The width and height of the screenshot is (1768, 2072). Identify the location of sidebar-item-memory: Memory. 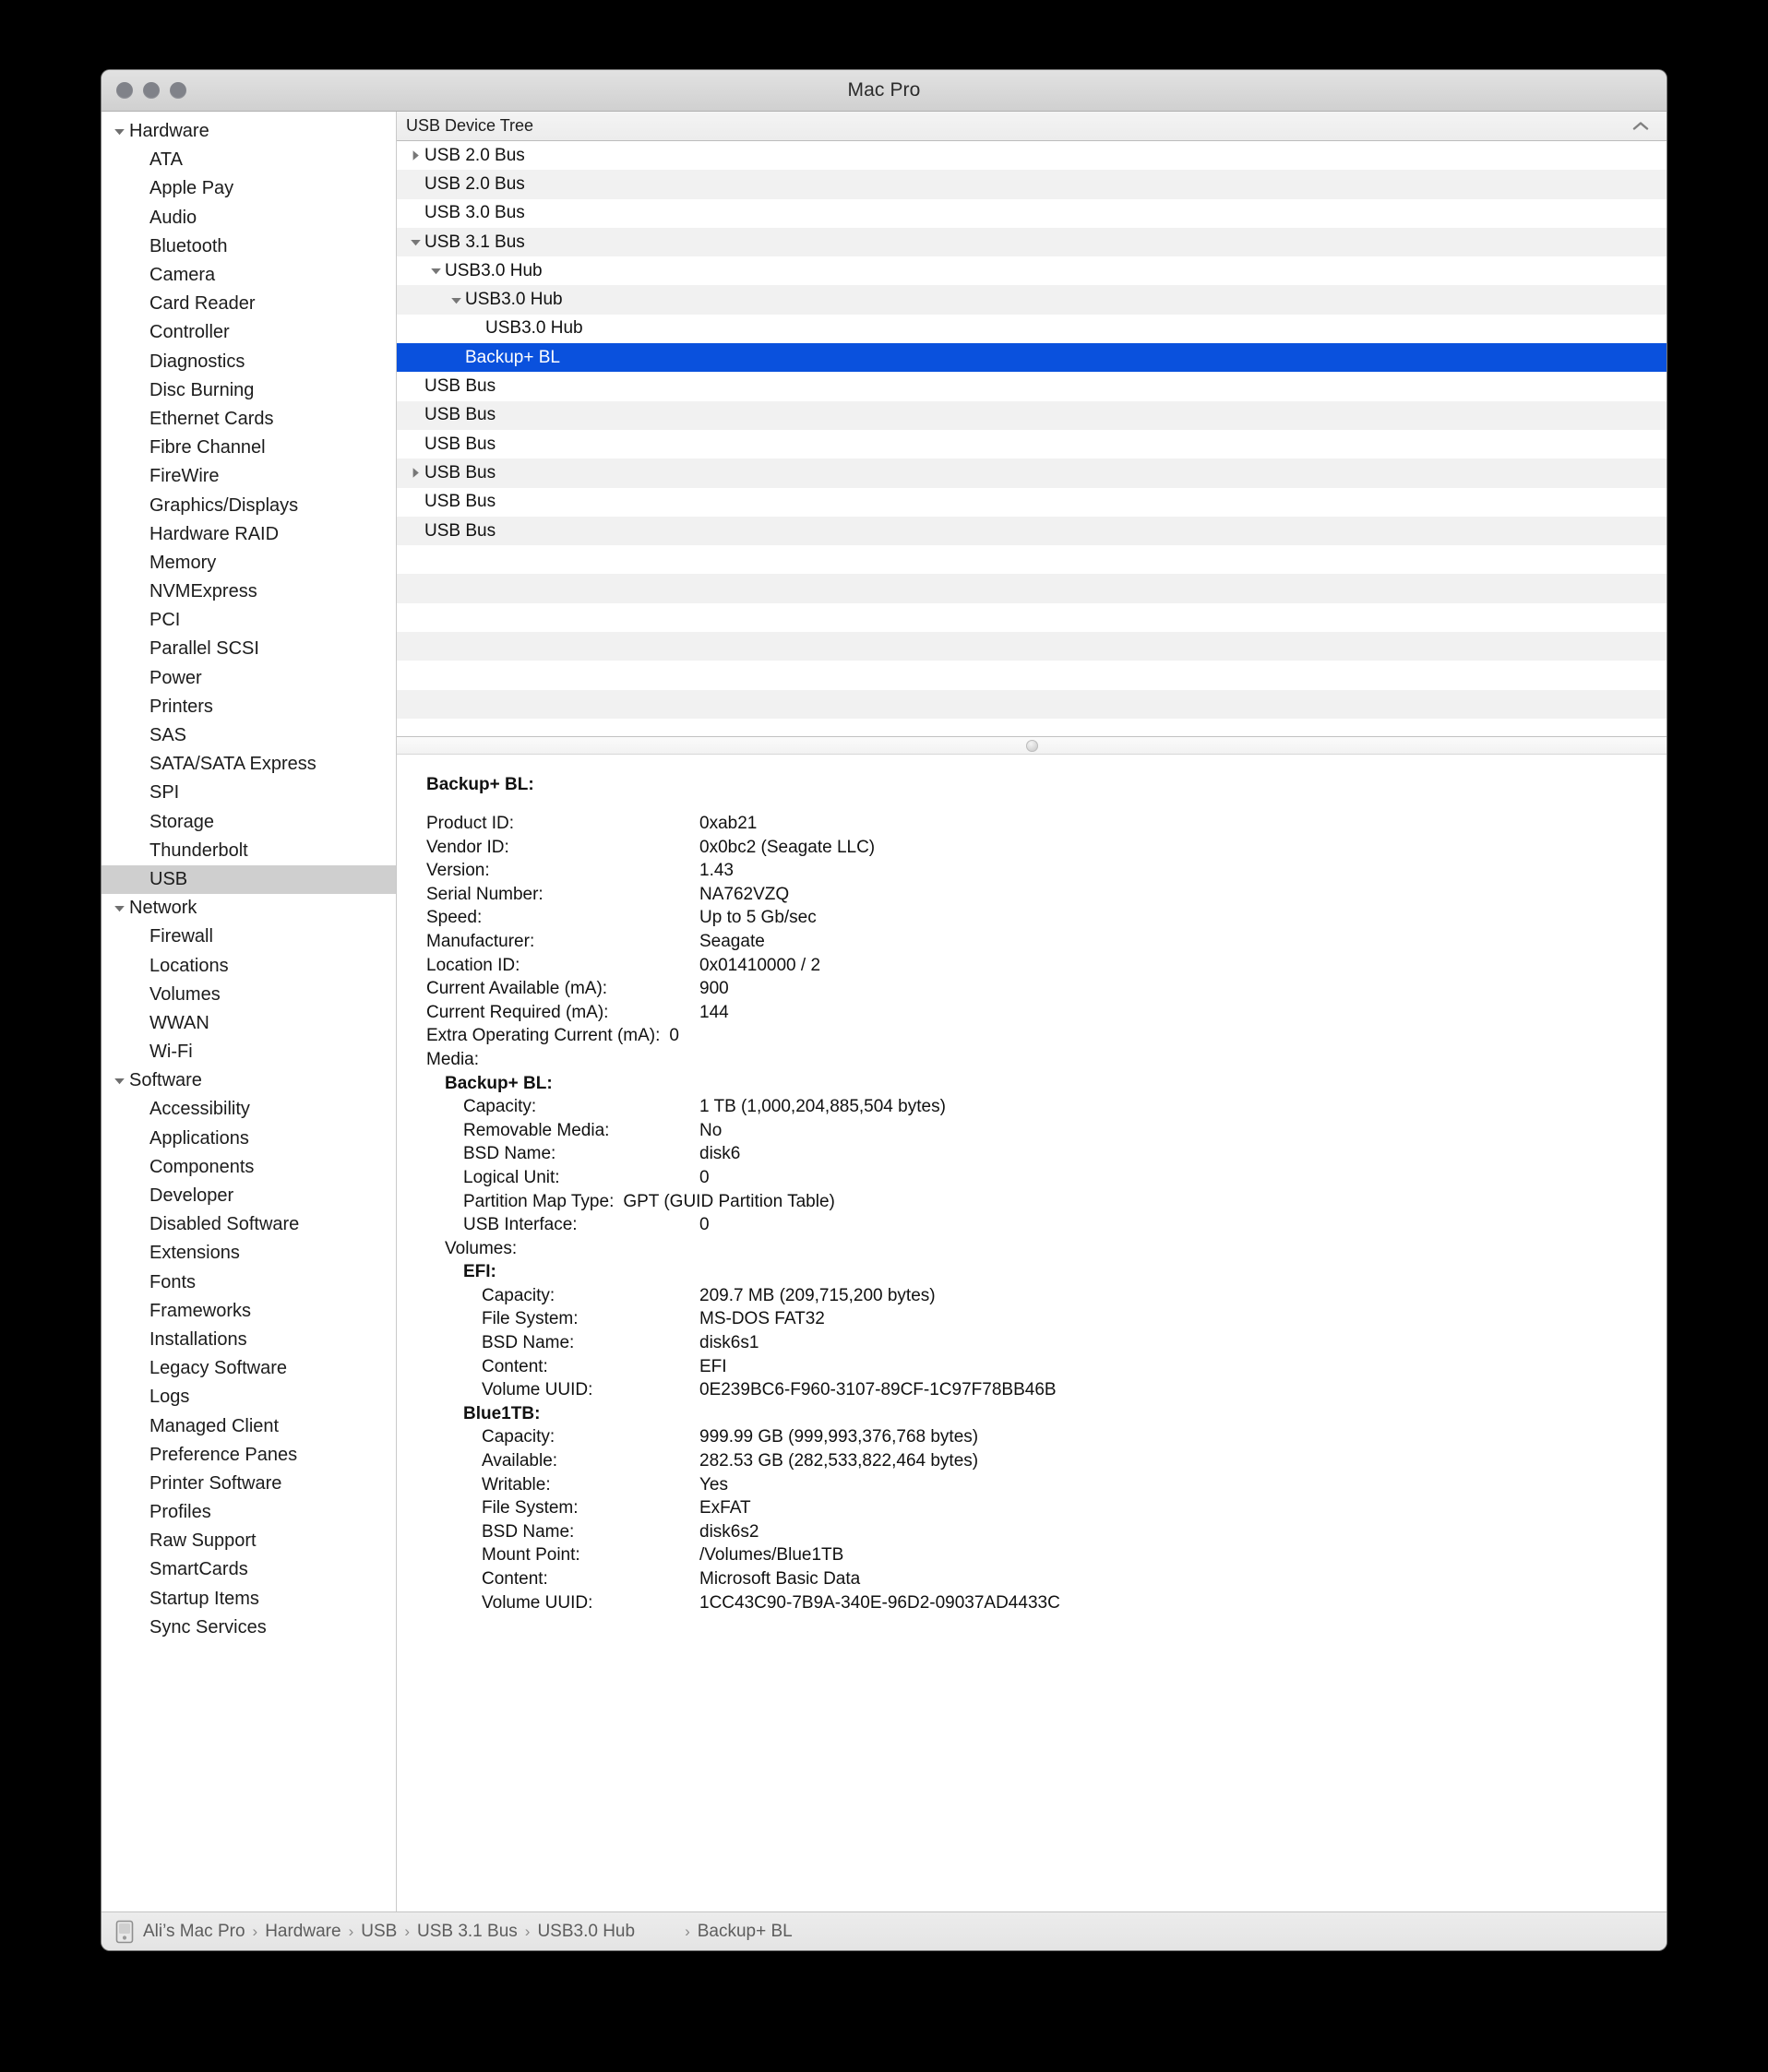
(249, 564).